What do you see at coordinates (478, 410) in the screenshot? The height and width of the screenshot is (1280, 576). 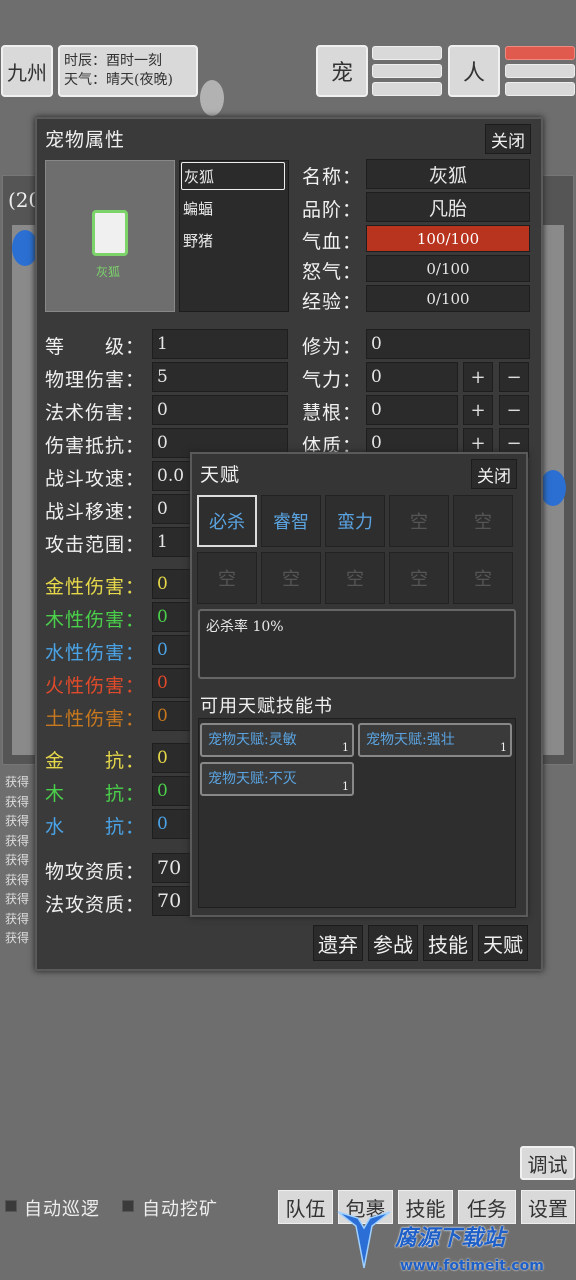 I see `wisdom-plus-button: +` at bounding box center [478, 410].